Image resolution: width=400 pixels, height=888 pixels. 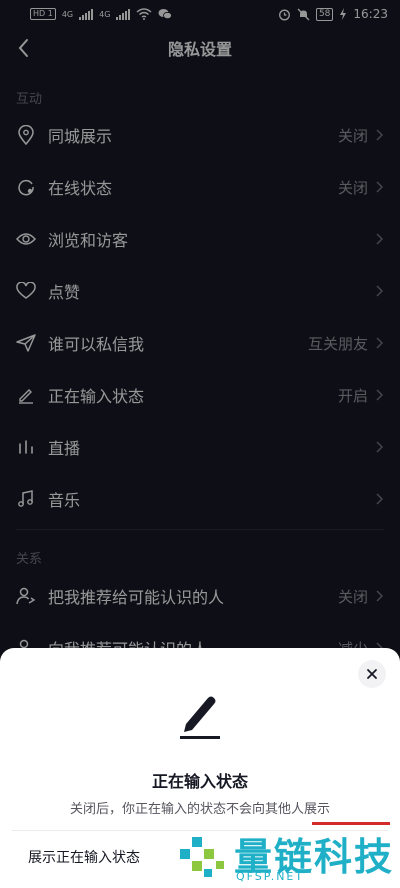 I want to click on option-label: 展示正在输入状态, so click(x=84, y=858).